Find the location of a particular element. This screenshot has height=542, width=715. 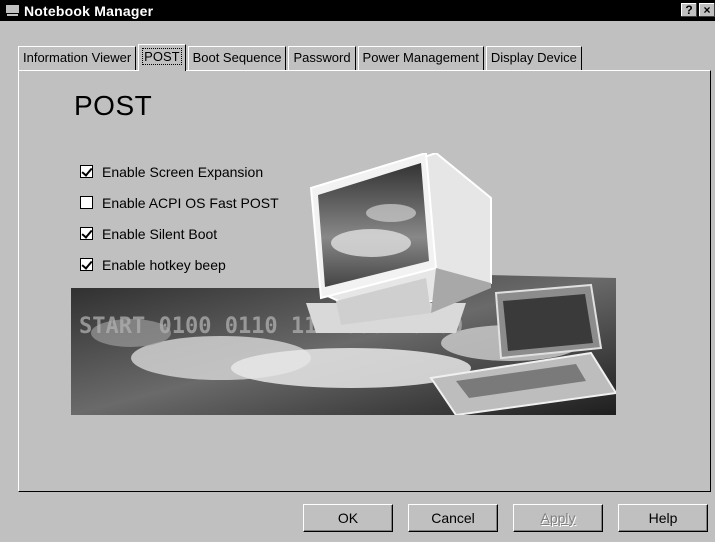

acpi-fast-post-label: Enable ACPI OS Fast POST is located at coordinates (190, 203).